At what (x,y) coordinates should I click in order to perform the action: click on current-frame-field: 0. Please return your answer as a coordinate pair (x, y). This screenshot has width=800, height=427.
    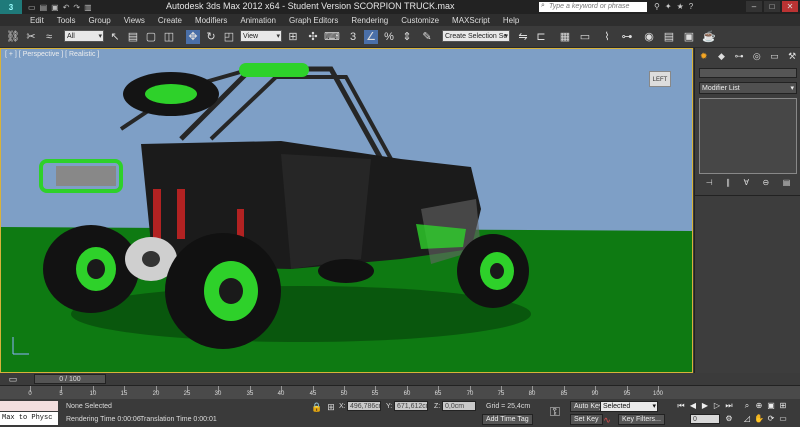
    Looking at the image, I should click on (705, 419).